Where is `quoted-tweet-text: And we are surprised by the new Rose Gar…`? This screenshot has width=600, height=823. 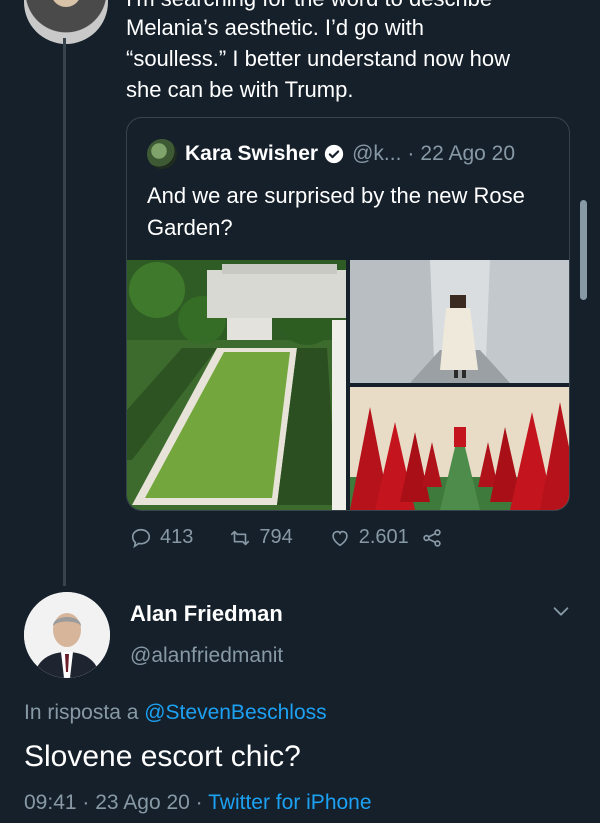
quoted-tweet-text: And we are surprised by the new Rose Gar… is located at coordinates (336, 211).